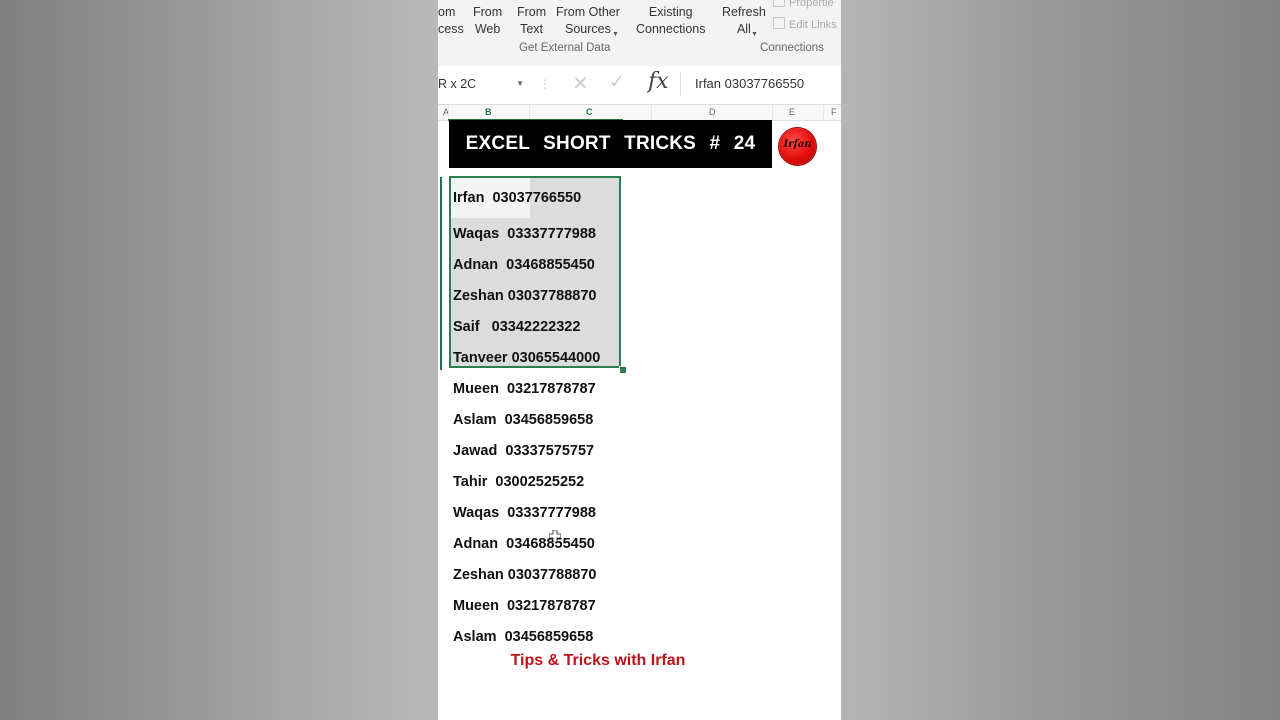 The image size is (1280, 720). I want to click on insert-function-icon: fx, so click(658, 81).